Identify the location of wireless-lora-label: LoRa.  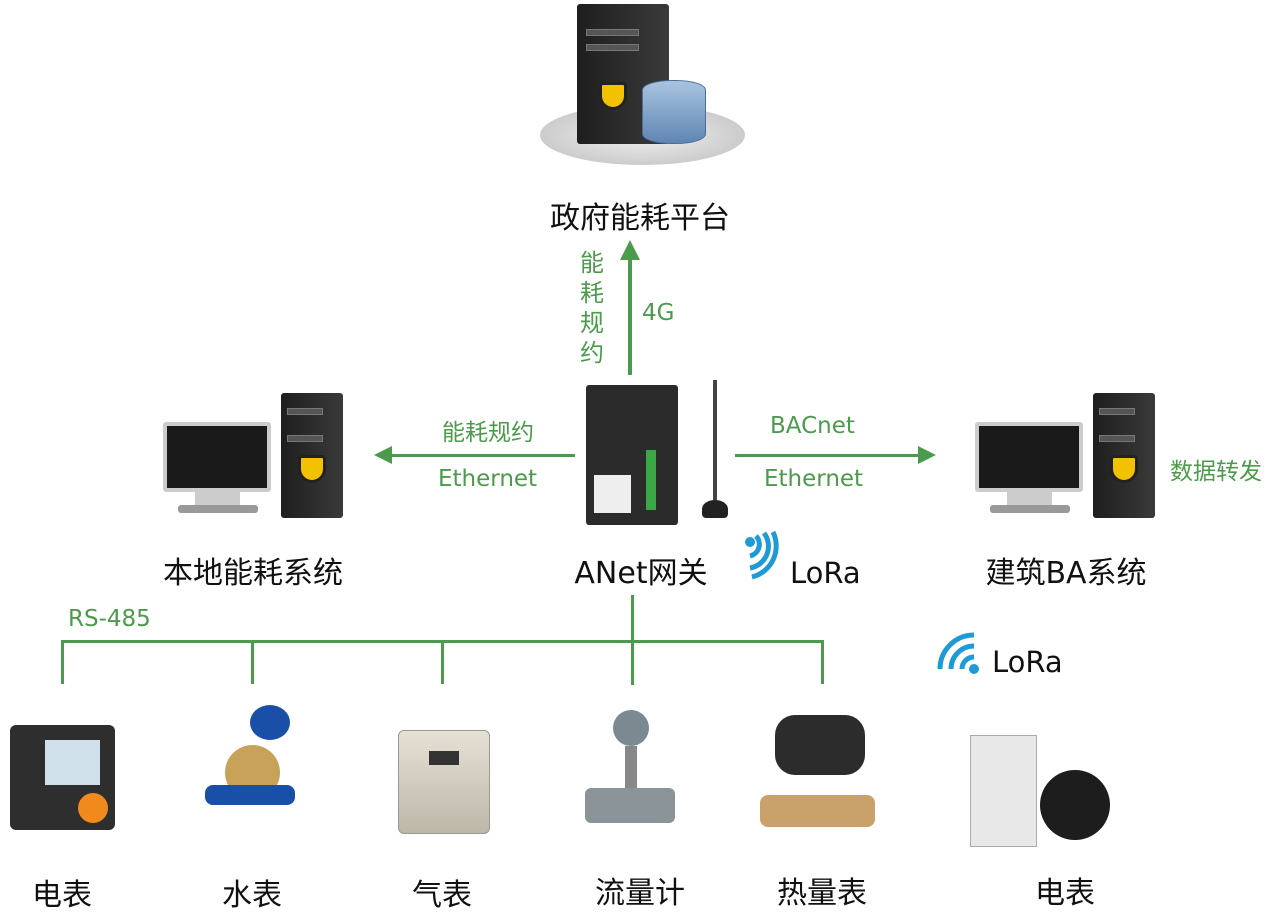
(1027, 662).